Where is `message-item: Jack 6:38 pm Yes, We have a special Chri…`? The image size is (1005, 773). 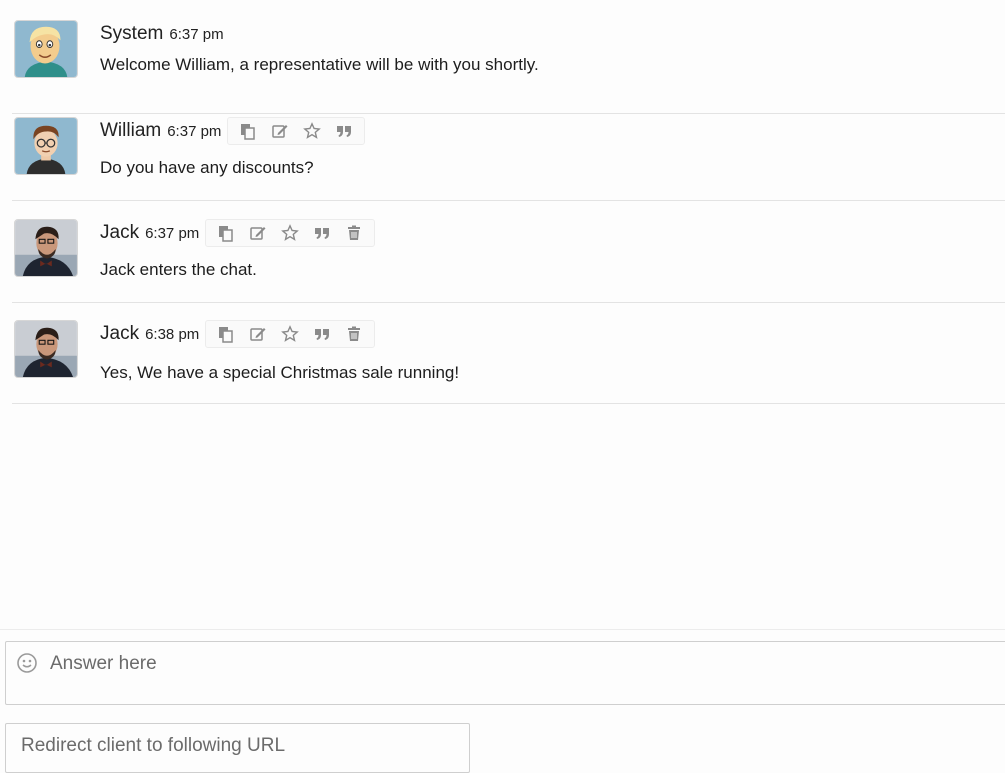 message-item: Jack 6:38 pm Yes, We have a special Chri… is located at coordinates (508, 353).